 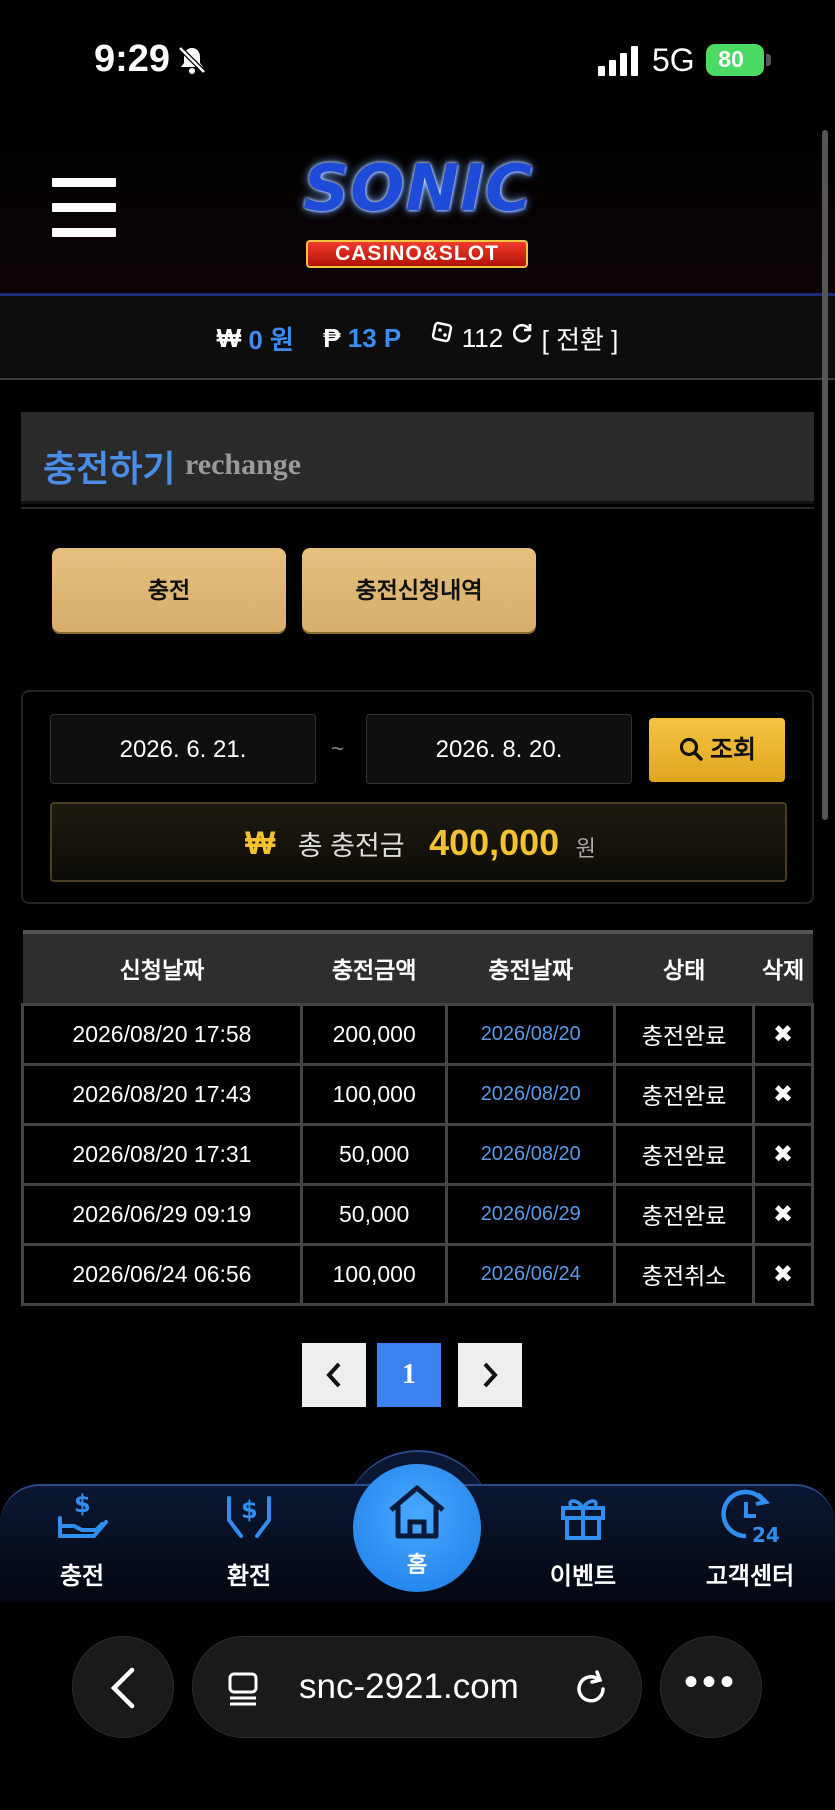 What do you see at coordinates (583, 1519) in the screenshot?
I see `gift-icon` at bounding box center [583, 1519].